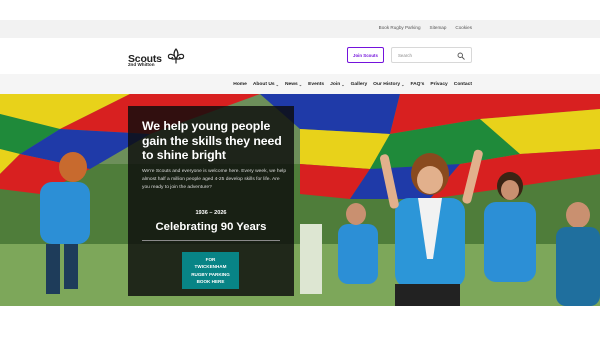  I want to click on panel-divider, so click(211, 240).